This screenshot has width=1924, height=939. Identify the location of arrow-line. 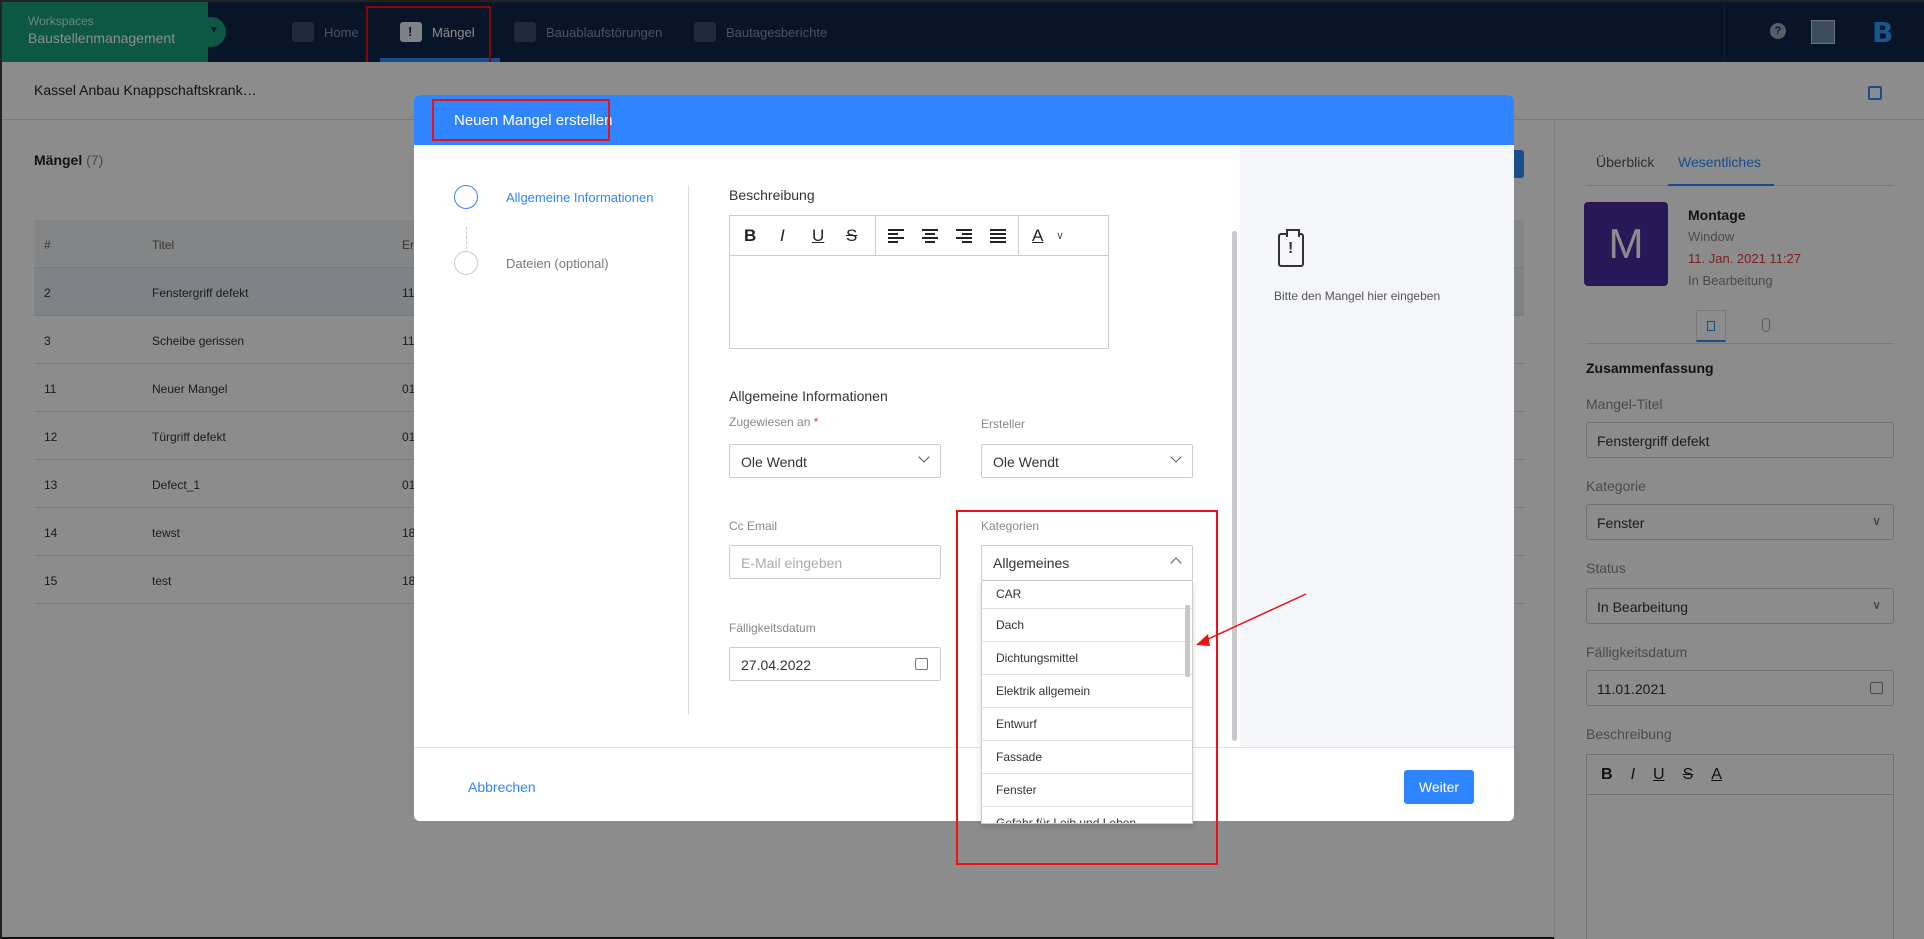
(1256, 617).